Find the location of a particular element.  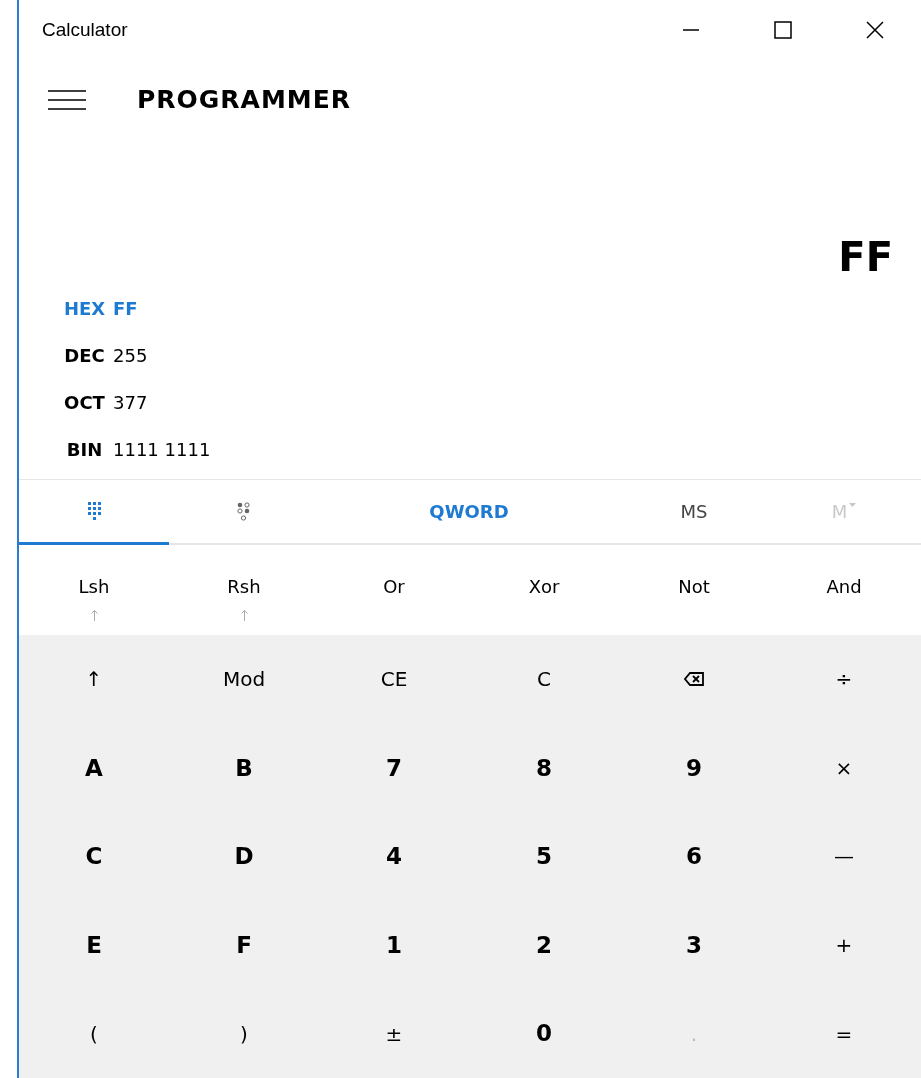

operator-key: ÷ is located at coordinates (844, 679).